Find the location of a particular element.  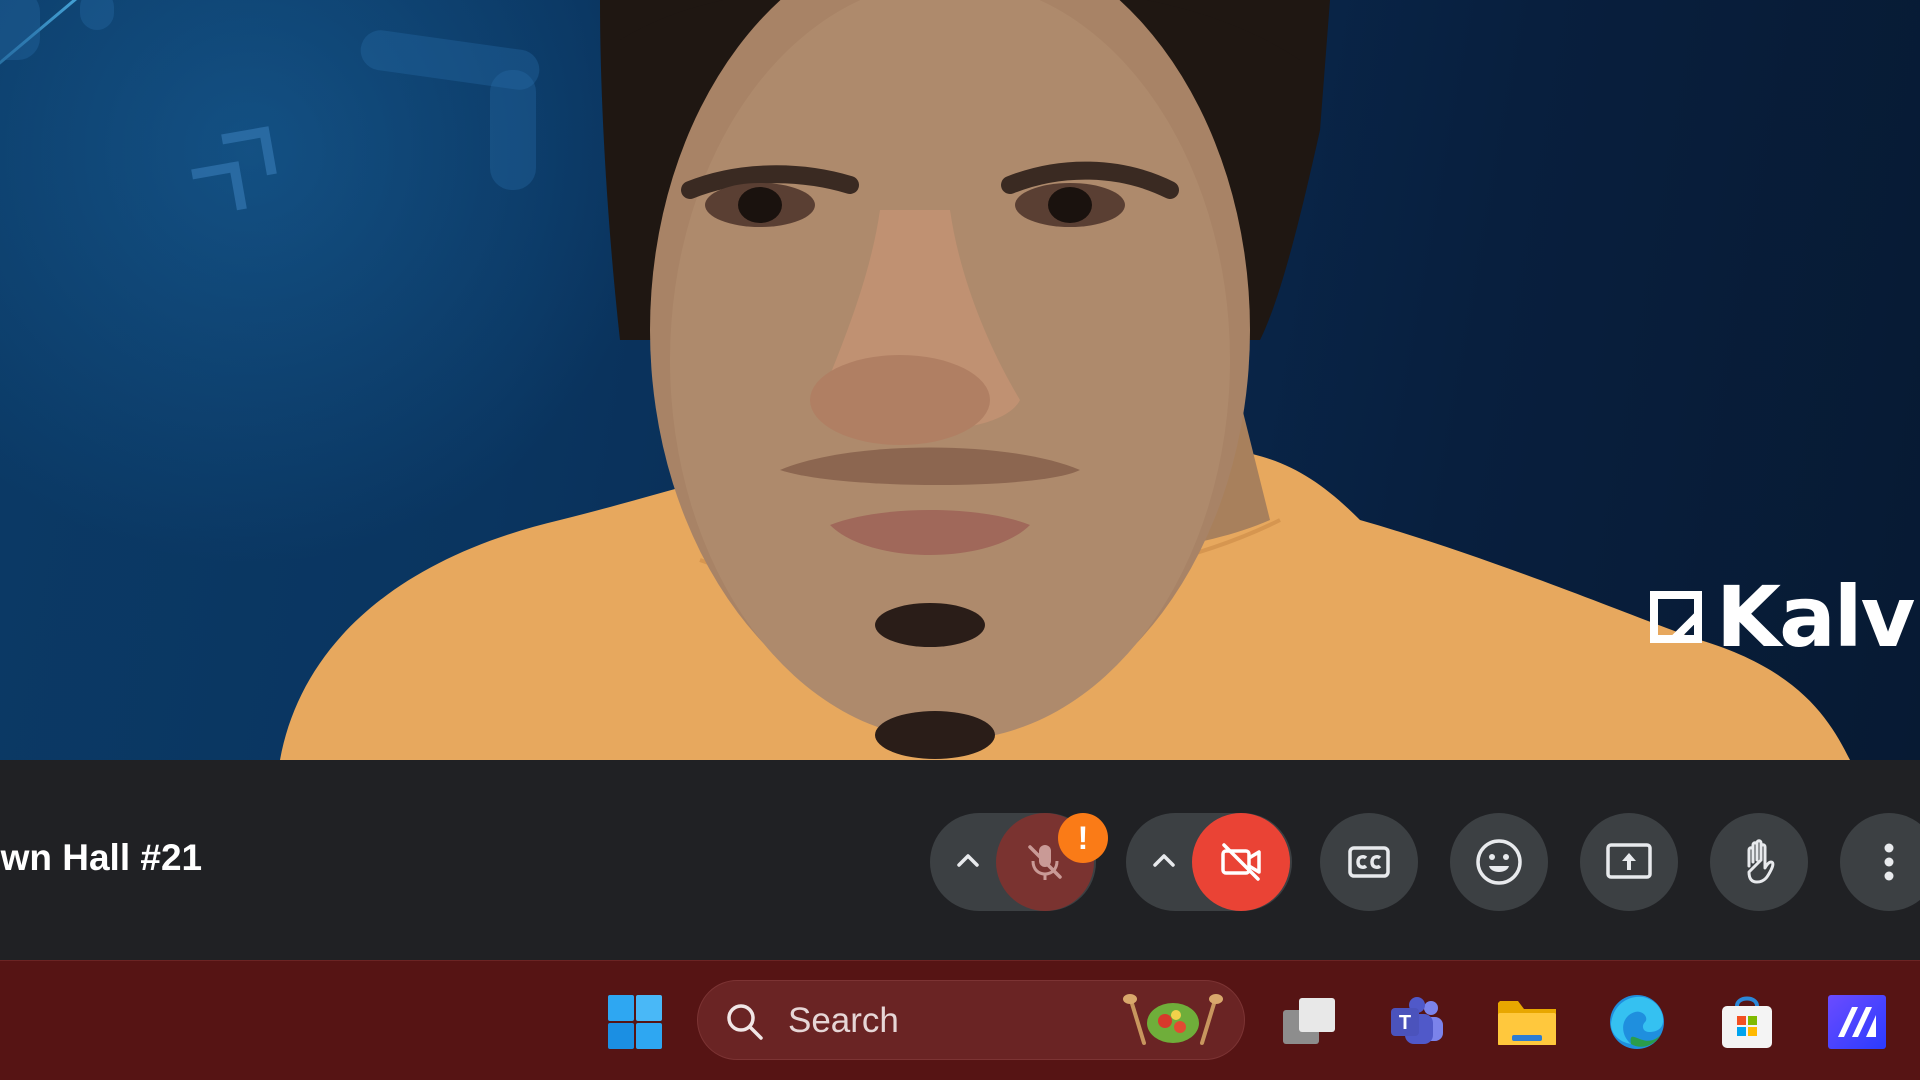

microsoft-store-button is located at coordinates (1747, 1022).